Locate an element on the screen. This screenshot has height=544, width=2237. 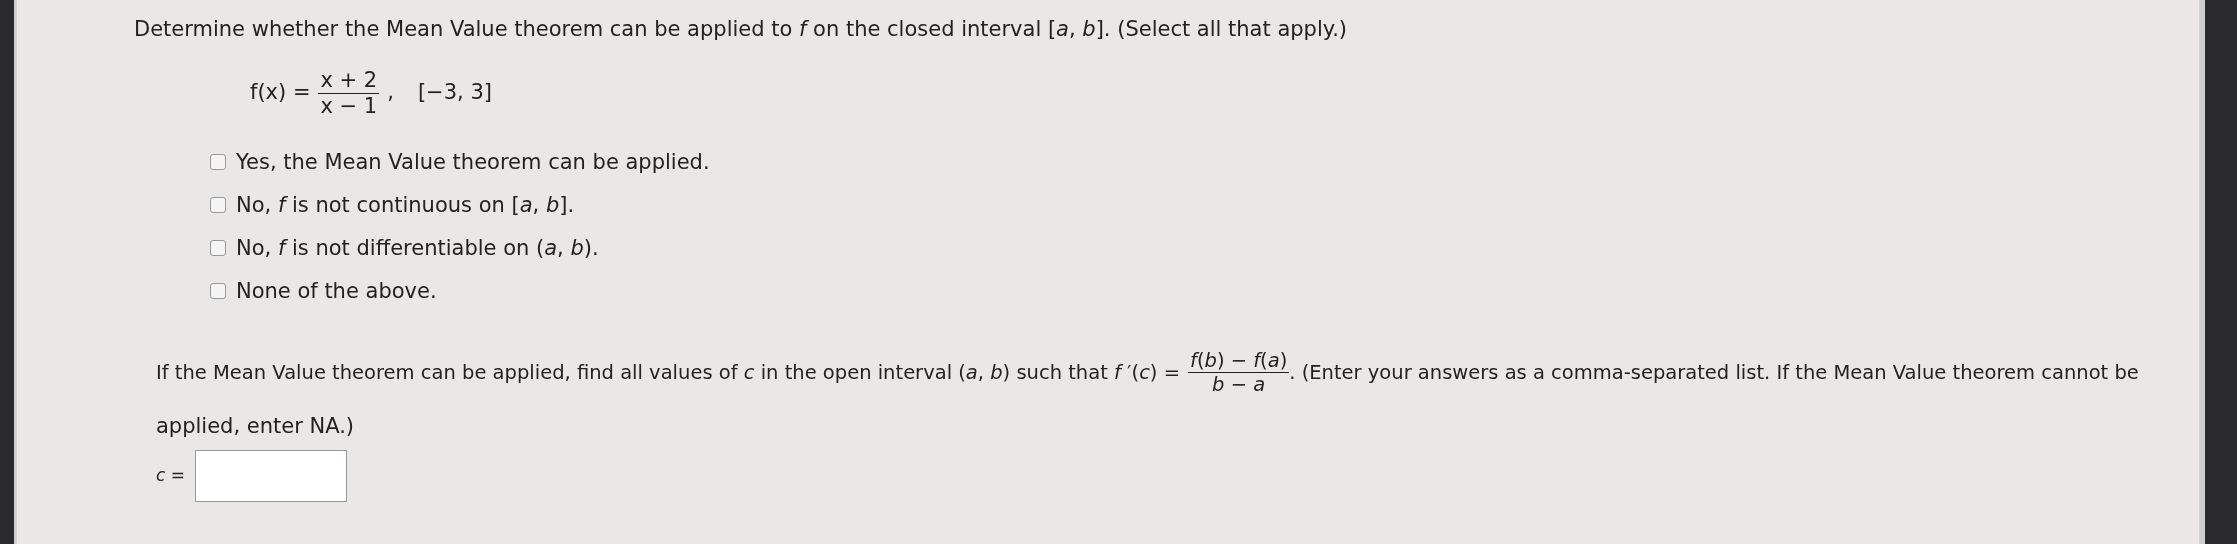
comma-text: , is located at coordinates (390, 93).